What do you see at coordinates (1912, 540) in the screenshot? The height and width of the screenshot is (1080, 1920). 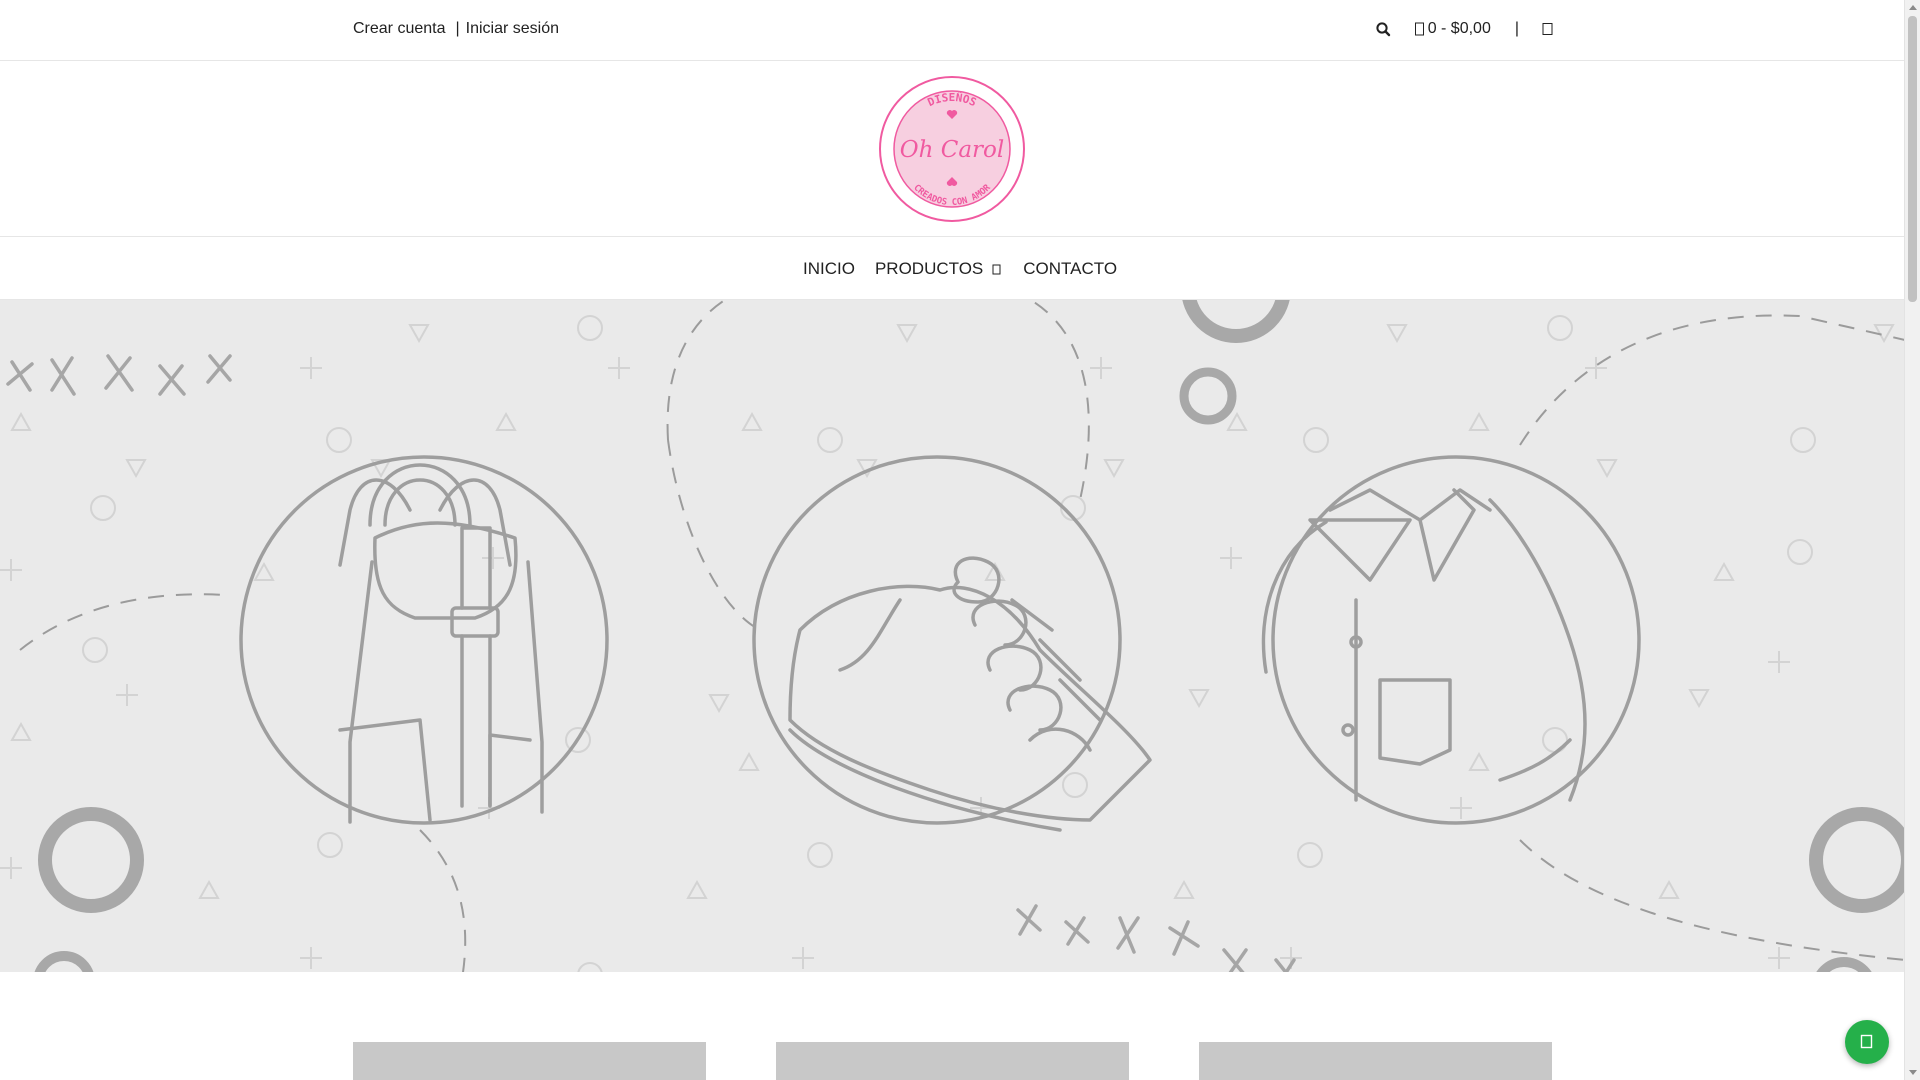 I see `page-scrollbar` at bounding box center [1912, 540].